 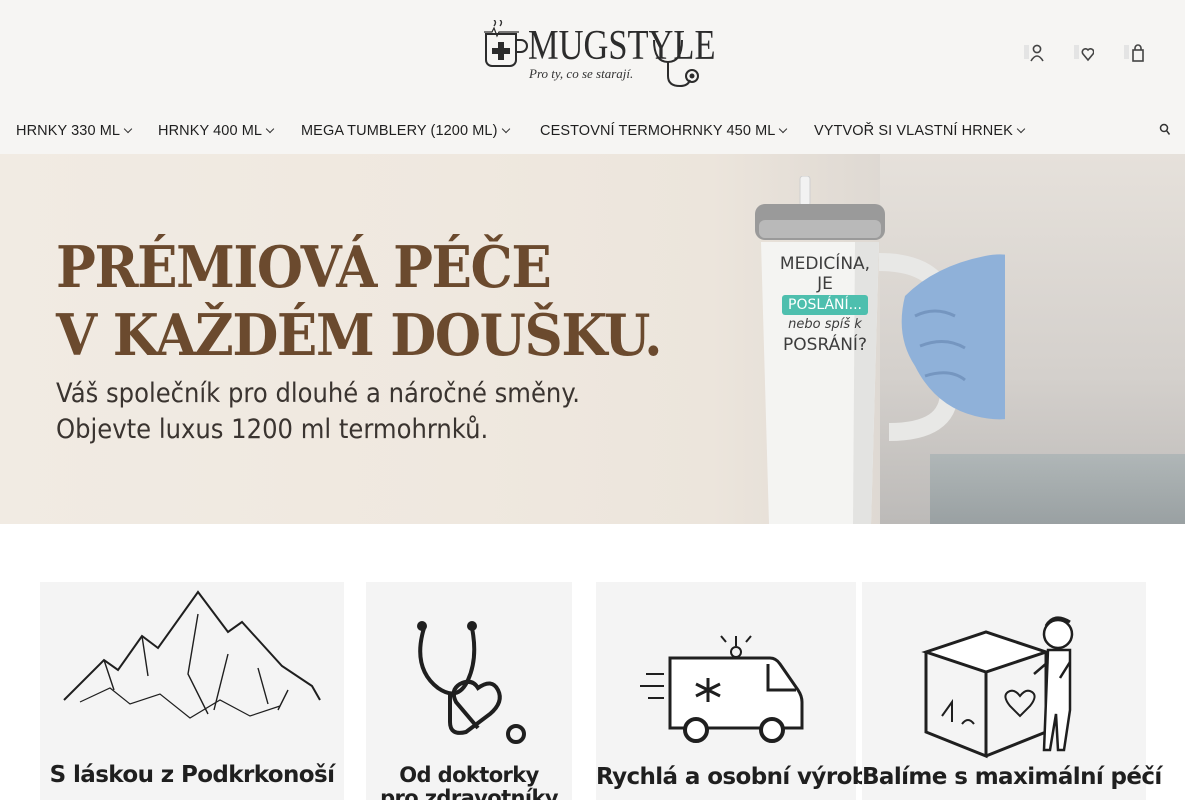 I want to click on feature-card-doctor: Od doktorky pro zdravotníky, so click(x=469, y=691).